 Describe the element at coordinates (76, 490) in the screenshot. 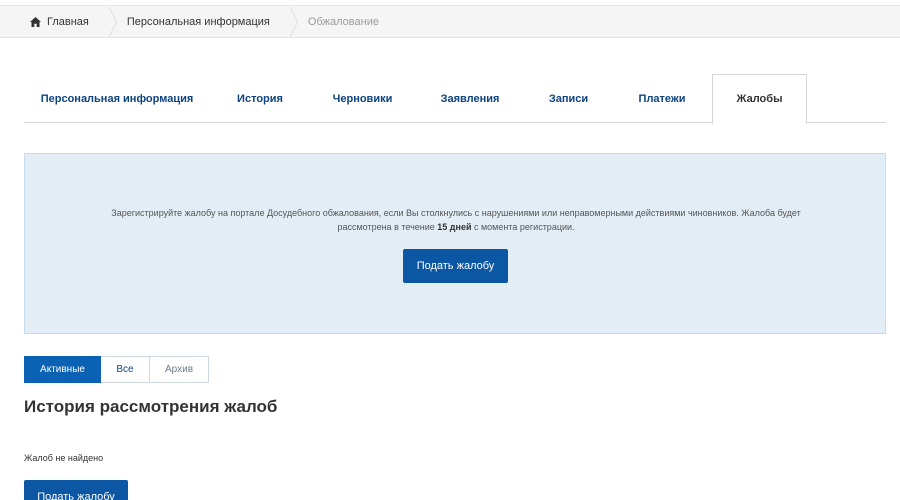

I see `submit-complaint-bottom-button: Подать жалобу` at that location.